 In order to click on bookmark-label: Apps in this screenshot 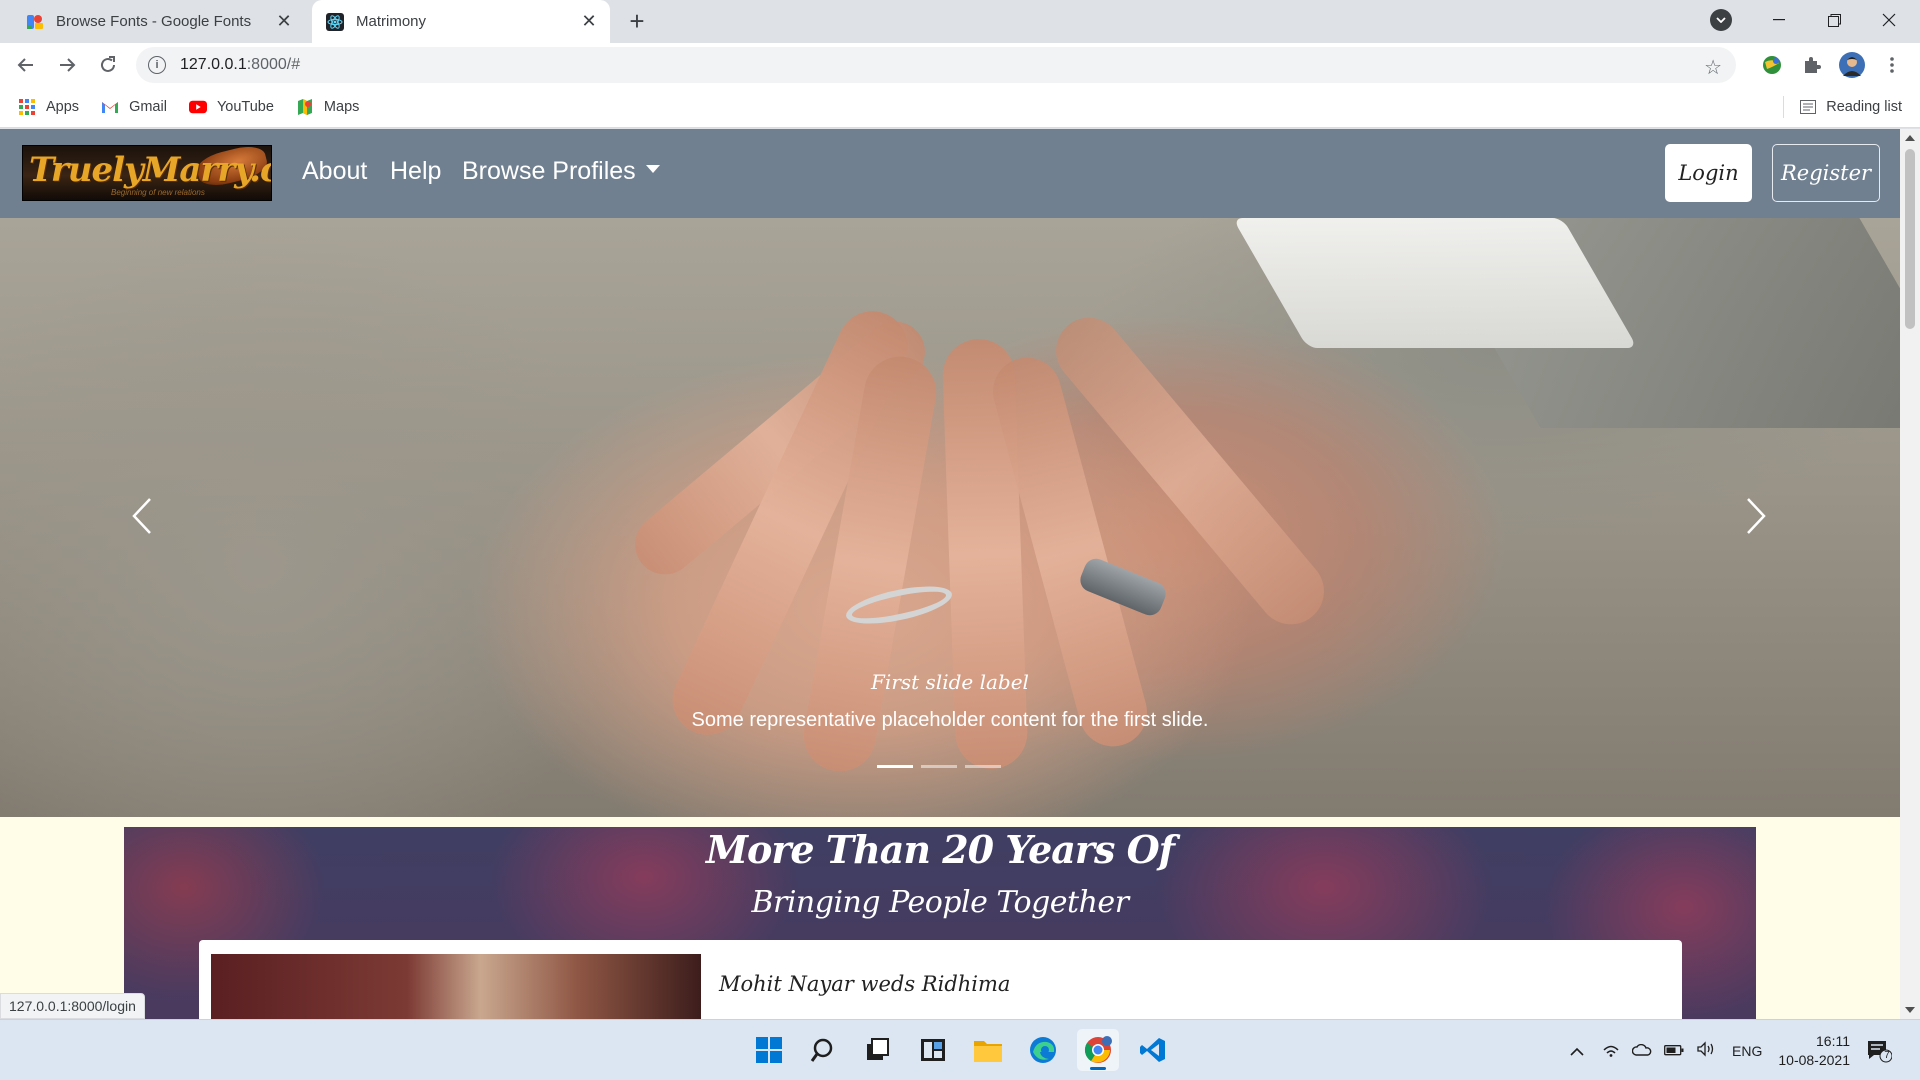, I will do `click(63, 106)`.